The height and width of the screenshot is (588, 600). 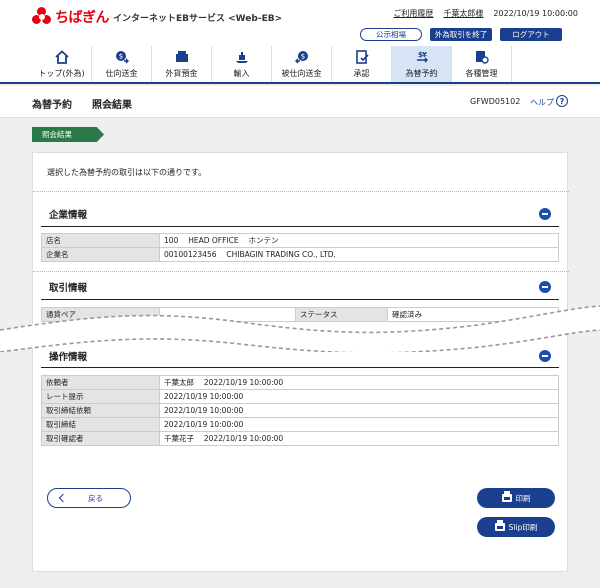 I want to click on title-bar: 為替予約 照会結果 GFWD05102 ヘルプ ?, so click(x=300, y=102).